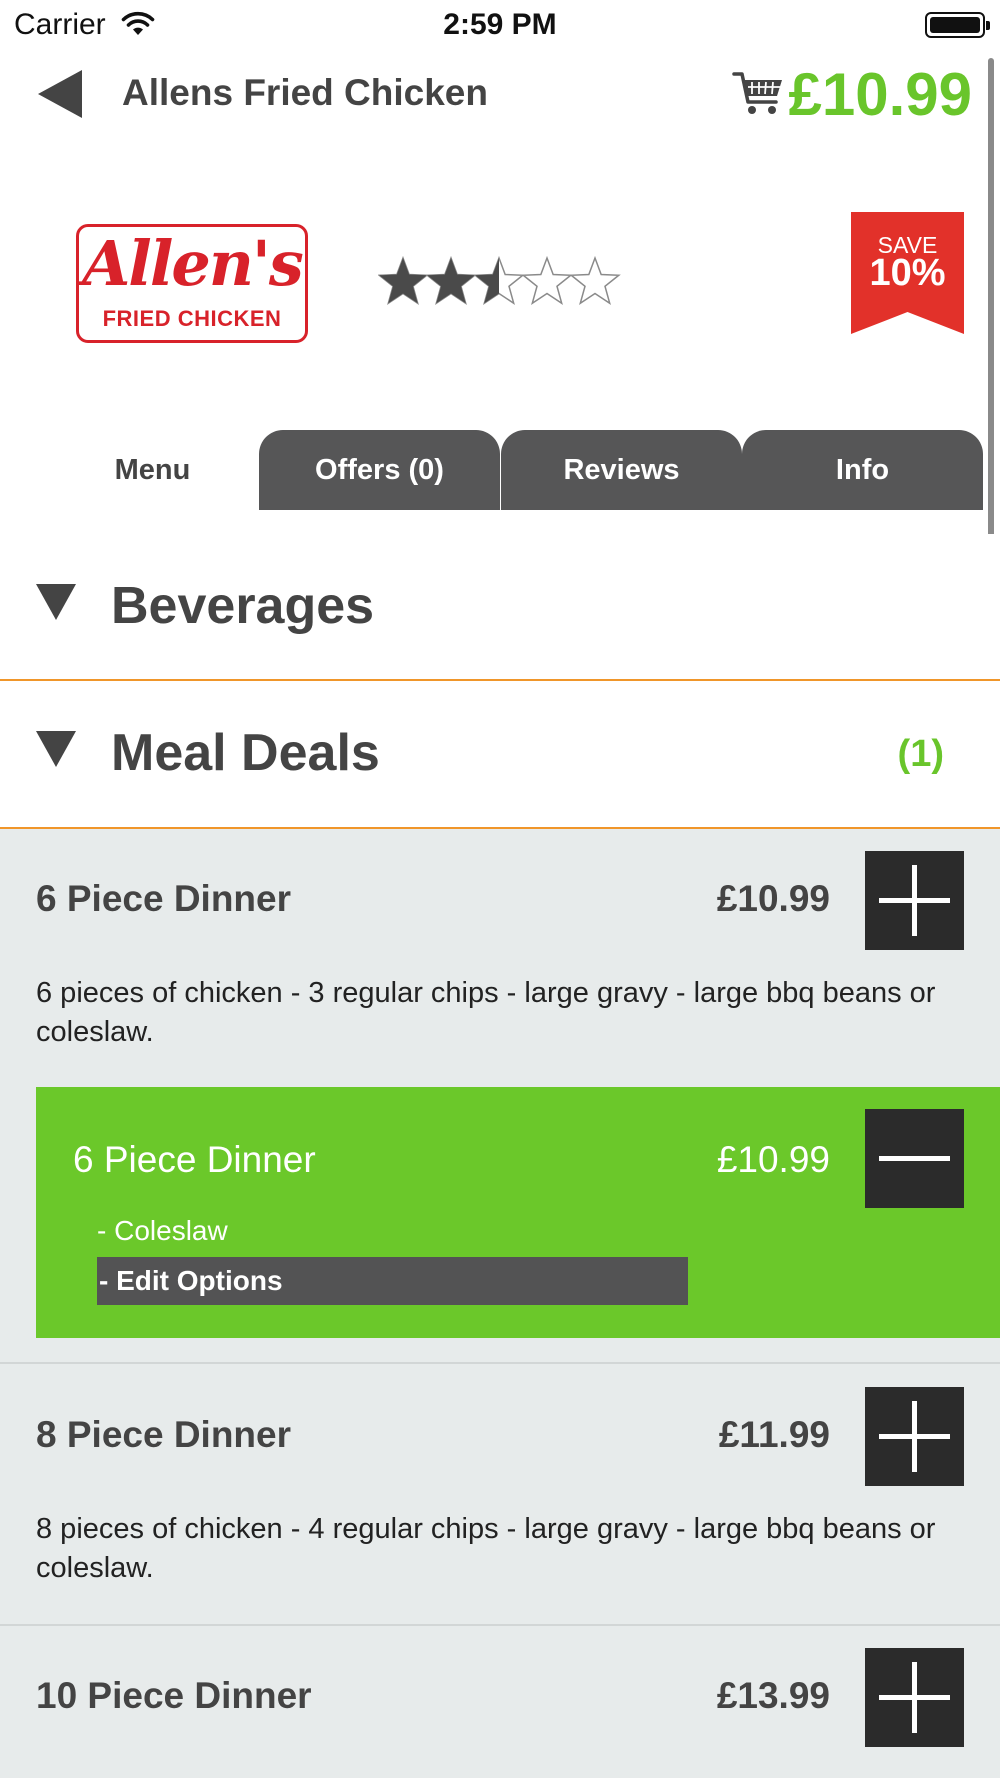 This screenshot has height=1778, width=1000. What do you see at coordinates (194, 1159) in the screenshot?
I see `cart-line-name: 6 Piece Dinner` at bounding box center [194, 1159].